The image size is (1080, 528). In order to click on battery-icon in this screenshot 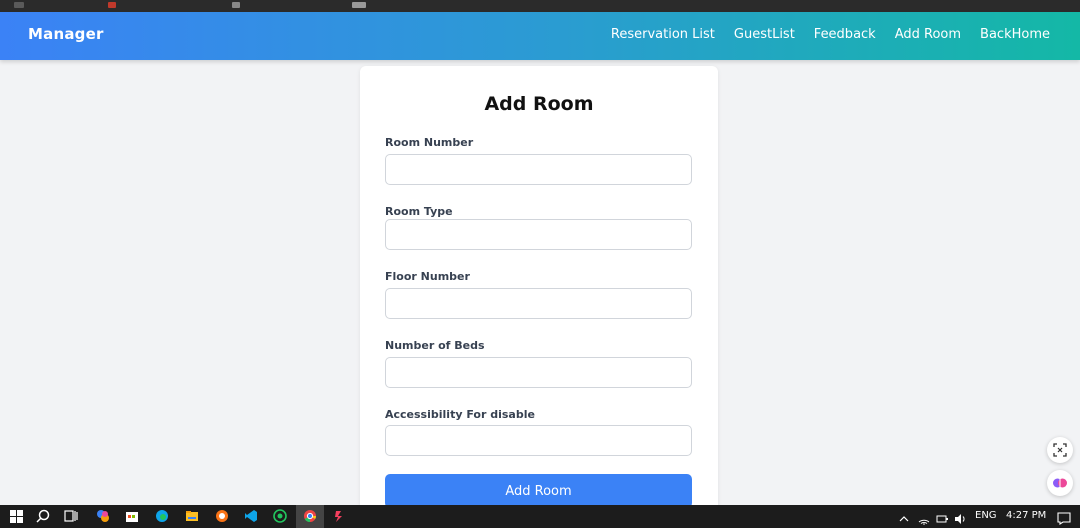, I will do `click(942, 516)`.